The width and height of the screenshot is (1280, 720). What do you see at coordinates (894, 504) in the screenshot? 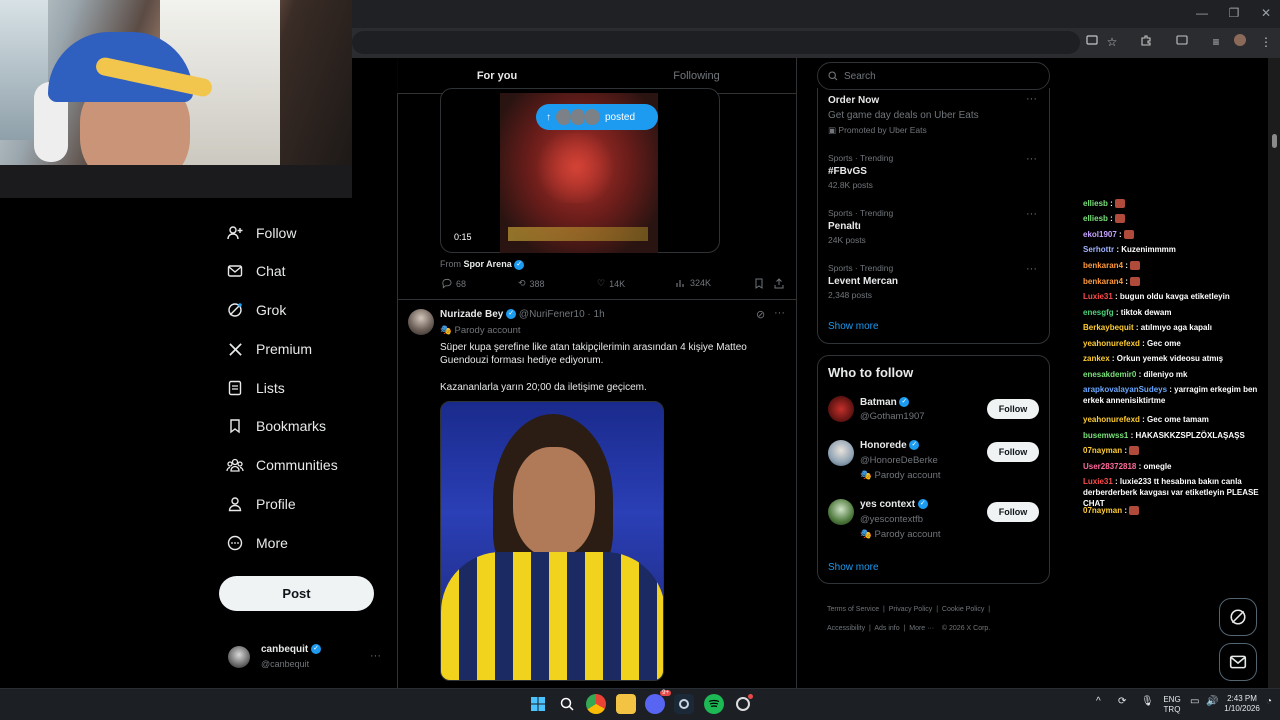
I see `suggested-account-name: yes context ✓` at bounding box center [894, 504].